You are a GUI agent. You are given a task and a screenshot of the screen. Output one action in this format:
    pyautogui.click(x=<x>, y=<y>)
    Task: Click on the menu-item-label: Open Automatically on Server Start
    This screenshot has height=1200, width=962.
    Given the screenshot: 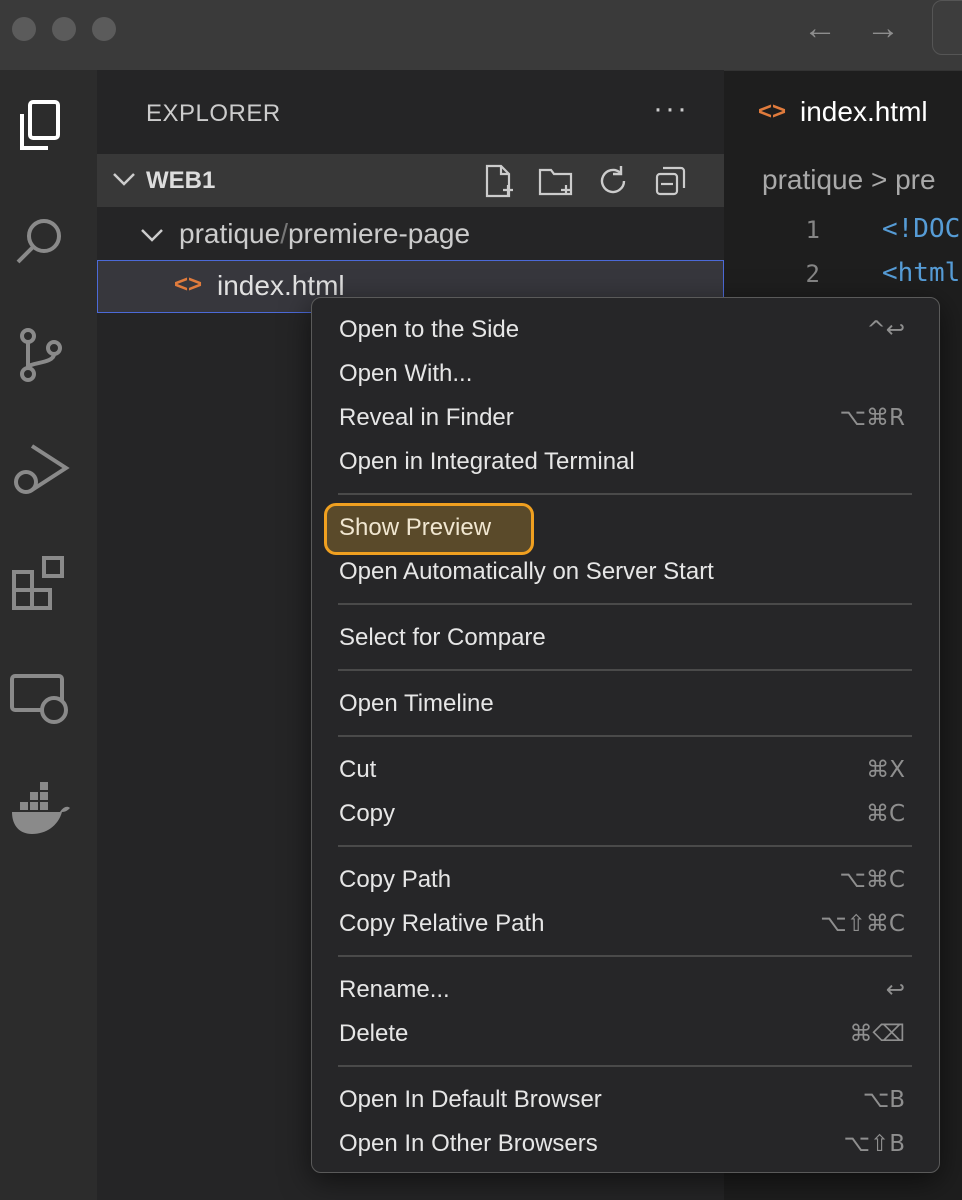 What is the action you would take?
    pyautogui.click(x=526, y=571)
    